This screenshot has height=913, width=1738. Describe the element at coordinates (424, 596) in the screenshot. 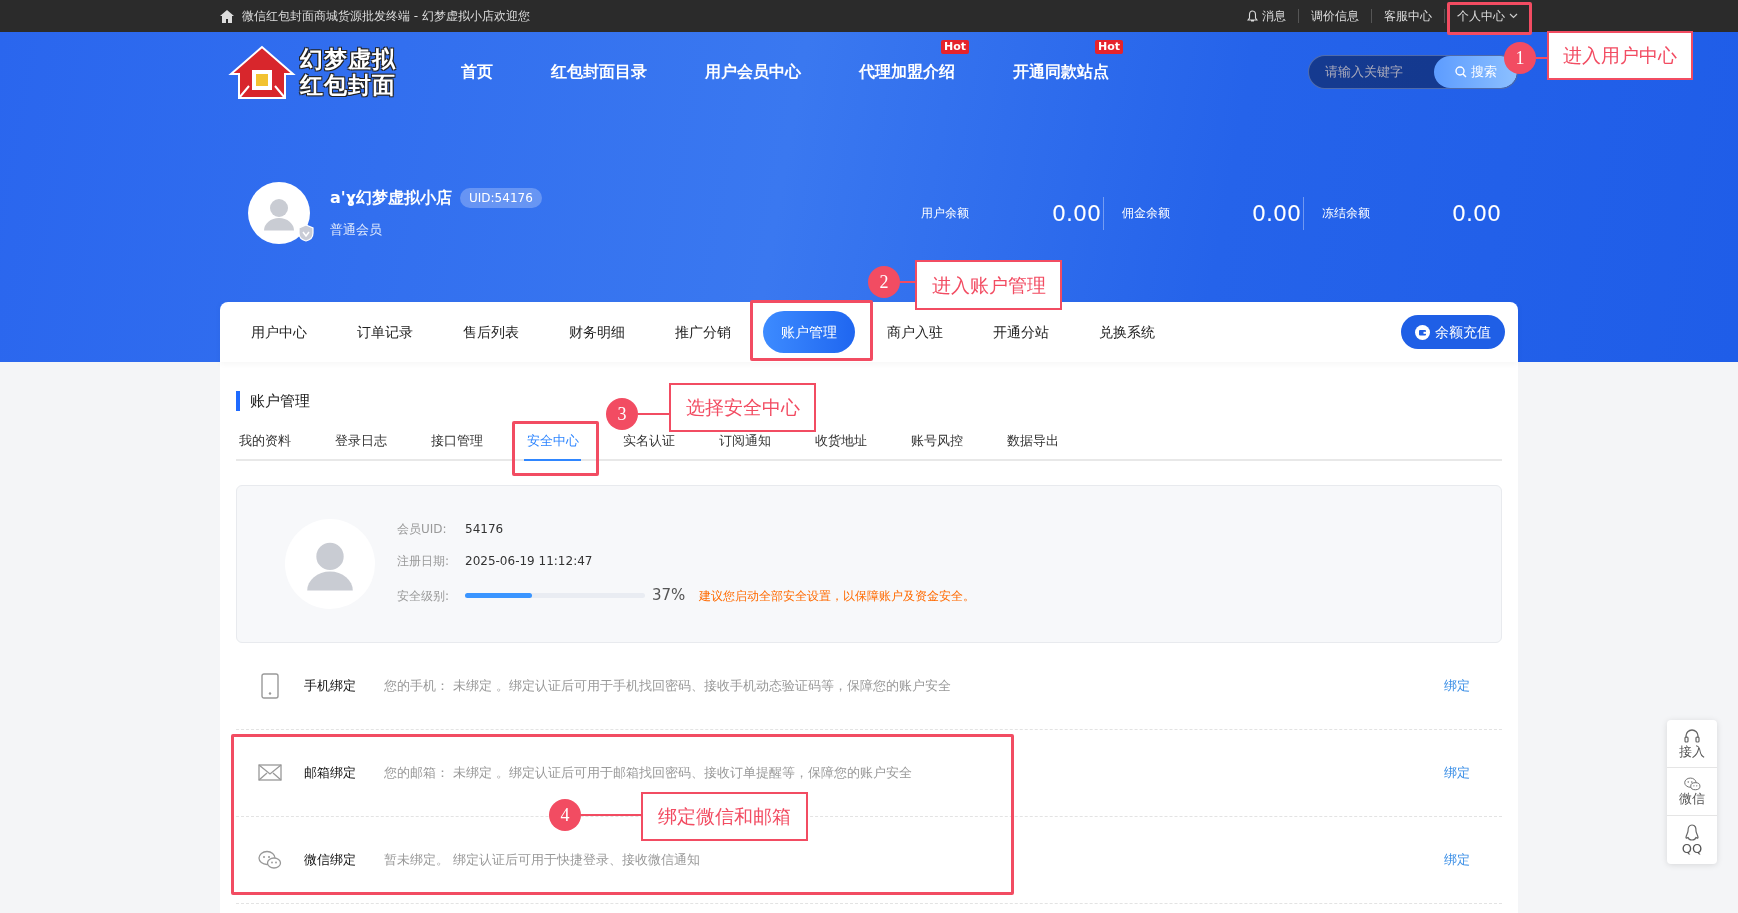

I see `field-label: 安全级别:` at that location.